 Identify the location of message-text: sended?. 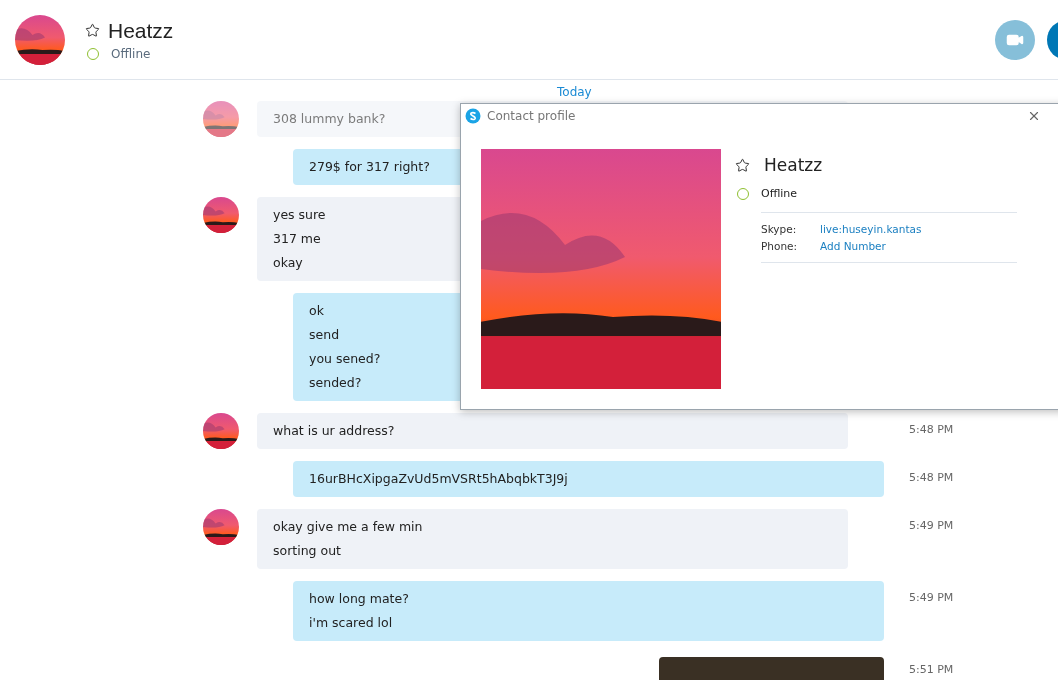
(335, 383).